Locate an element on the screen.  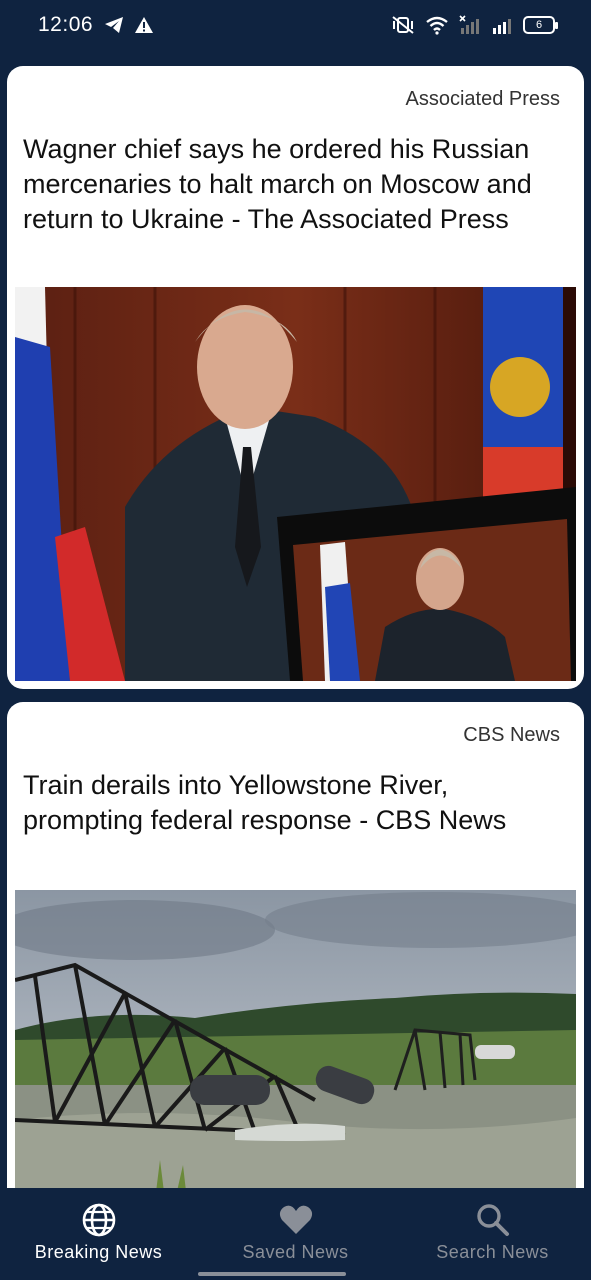
signal-icon is located at coordinates (502, 25).